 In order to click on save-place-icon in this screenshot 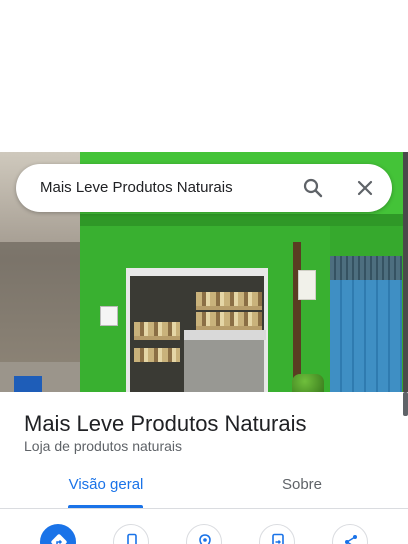, I will do `click(205, 539)`.